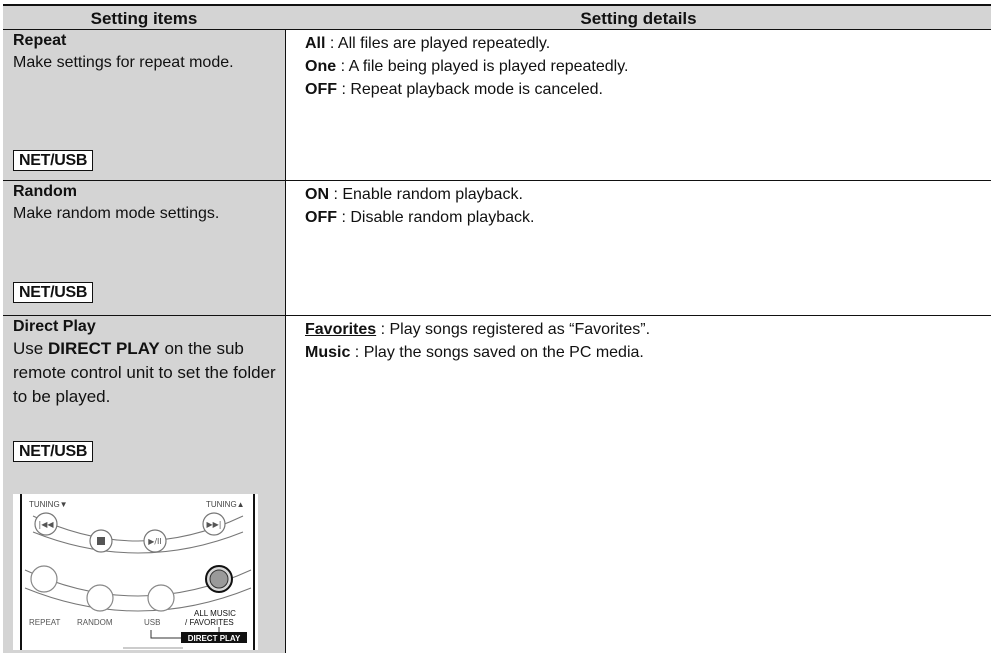 This screenshot has width=993, height=655. Describe the element at coordinates (103, 348) in the screenshot. I see `direct-play-key: DIRECT PLAY` at that location.